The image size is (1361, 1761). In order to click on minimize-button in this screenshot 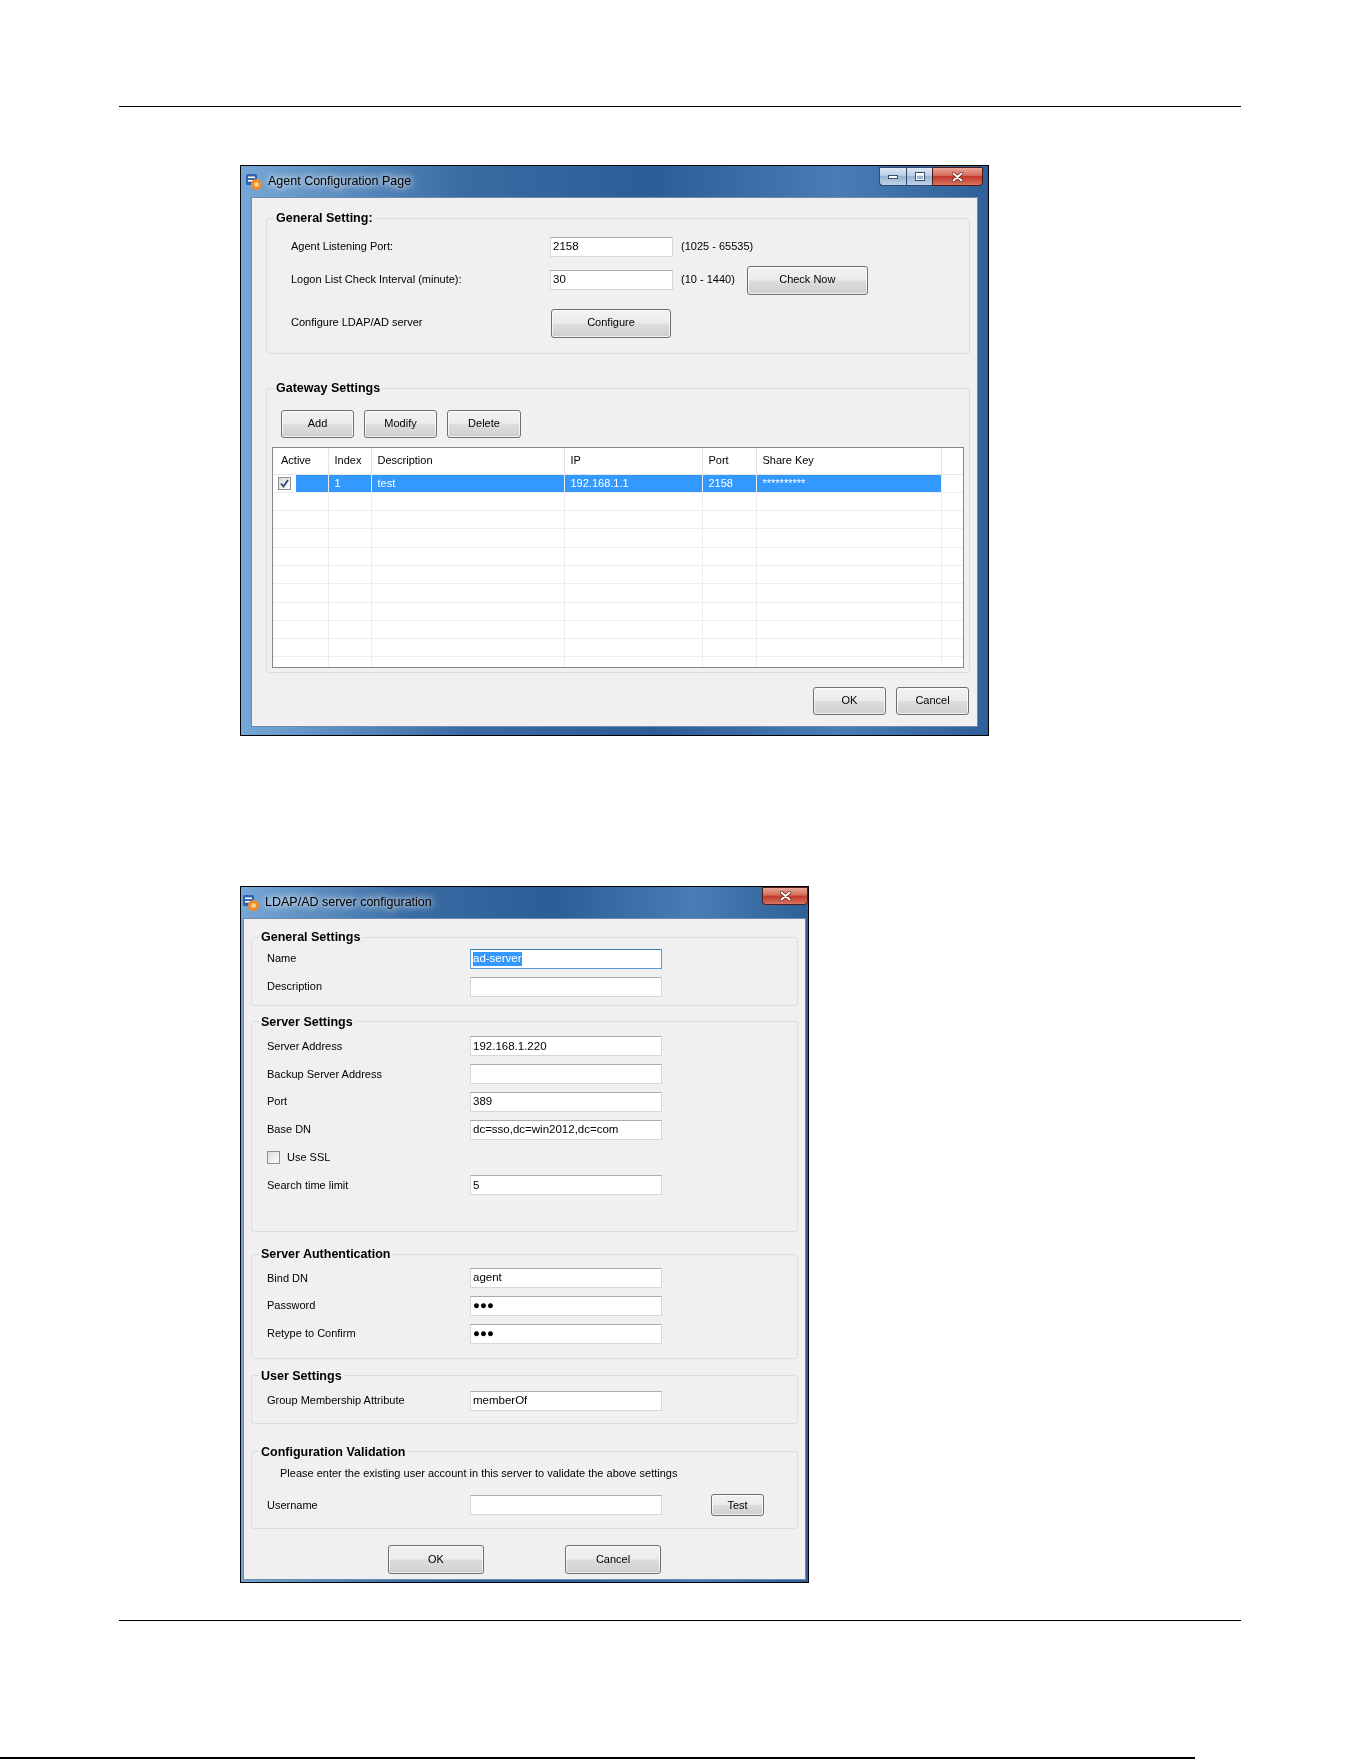, I will do `click(892, 176)`.